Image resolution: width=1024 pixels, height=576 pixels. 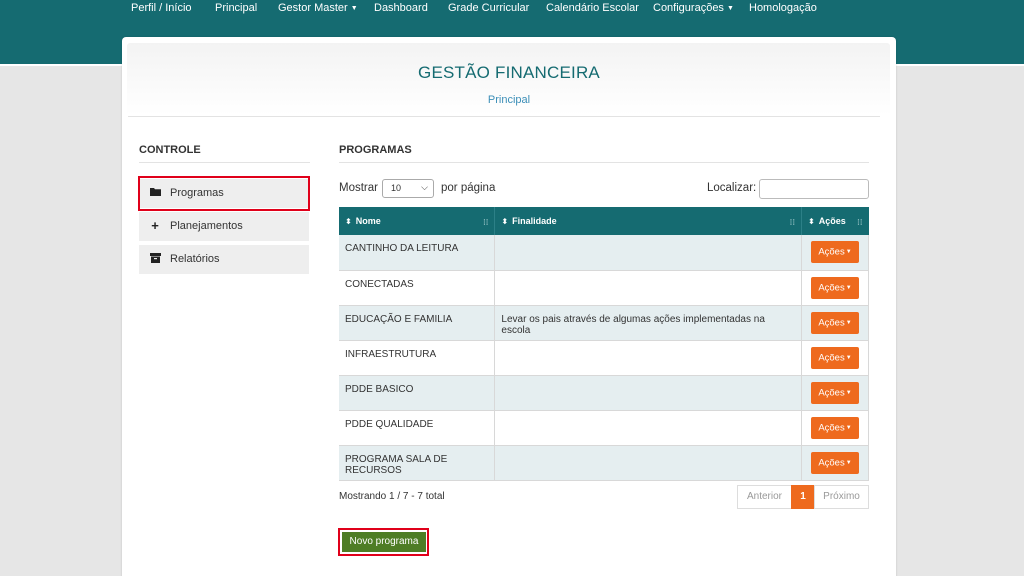 I want to click on nav-perfil: Perfil / Início, so click(x=161, y=8).